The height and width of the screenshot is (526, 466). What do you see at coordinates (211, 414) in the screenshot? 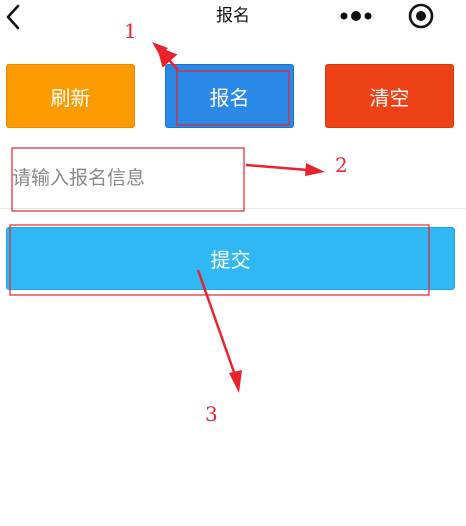
I see `annotation-number-3: 3` at bounding box center [211, 414].